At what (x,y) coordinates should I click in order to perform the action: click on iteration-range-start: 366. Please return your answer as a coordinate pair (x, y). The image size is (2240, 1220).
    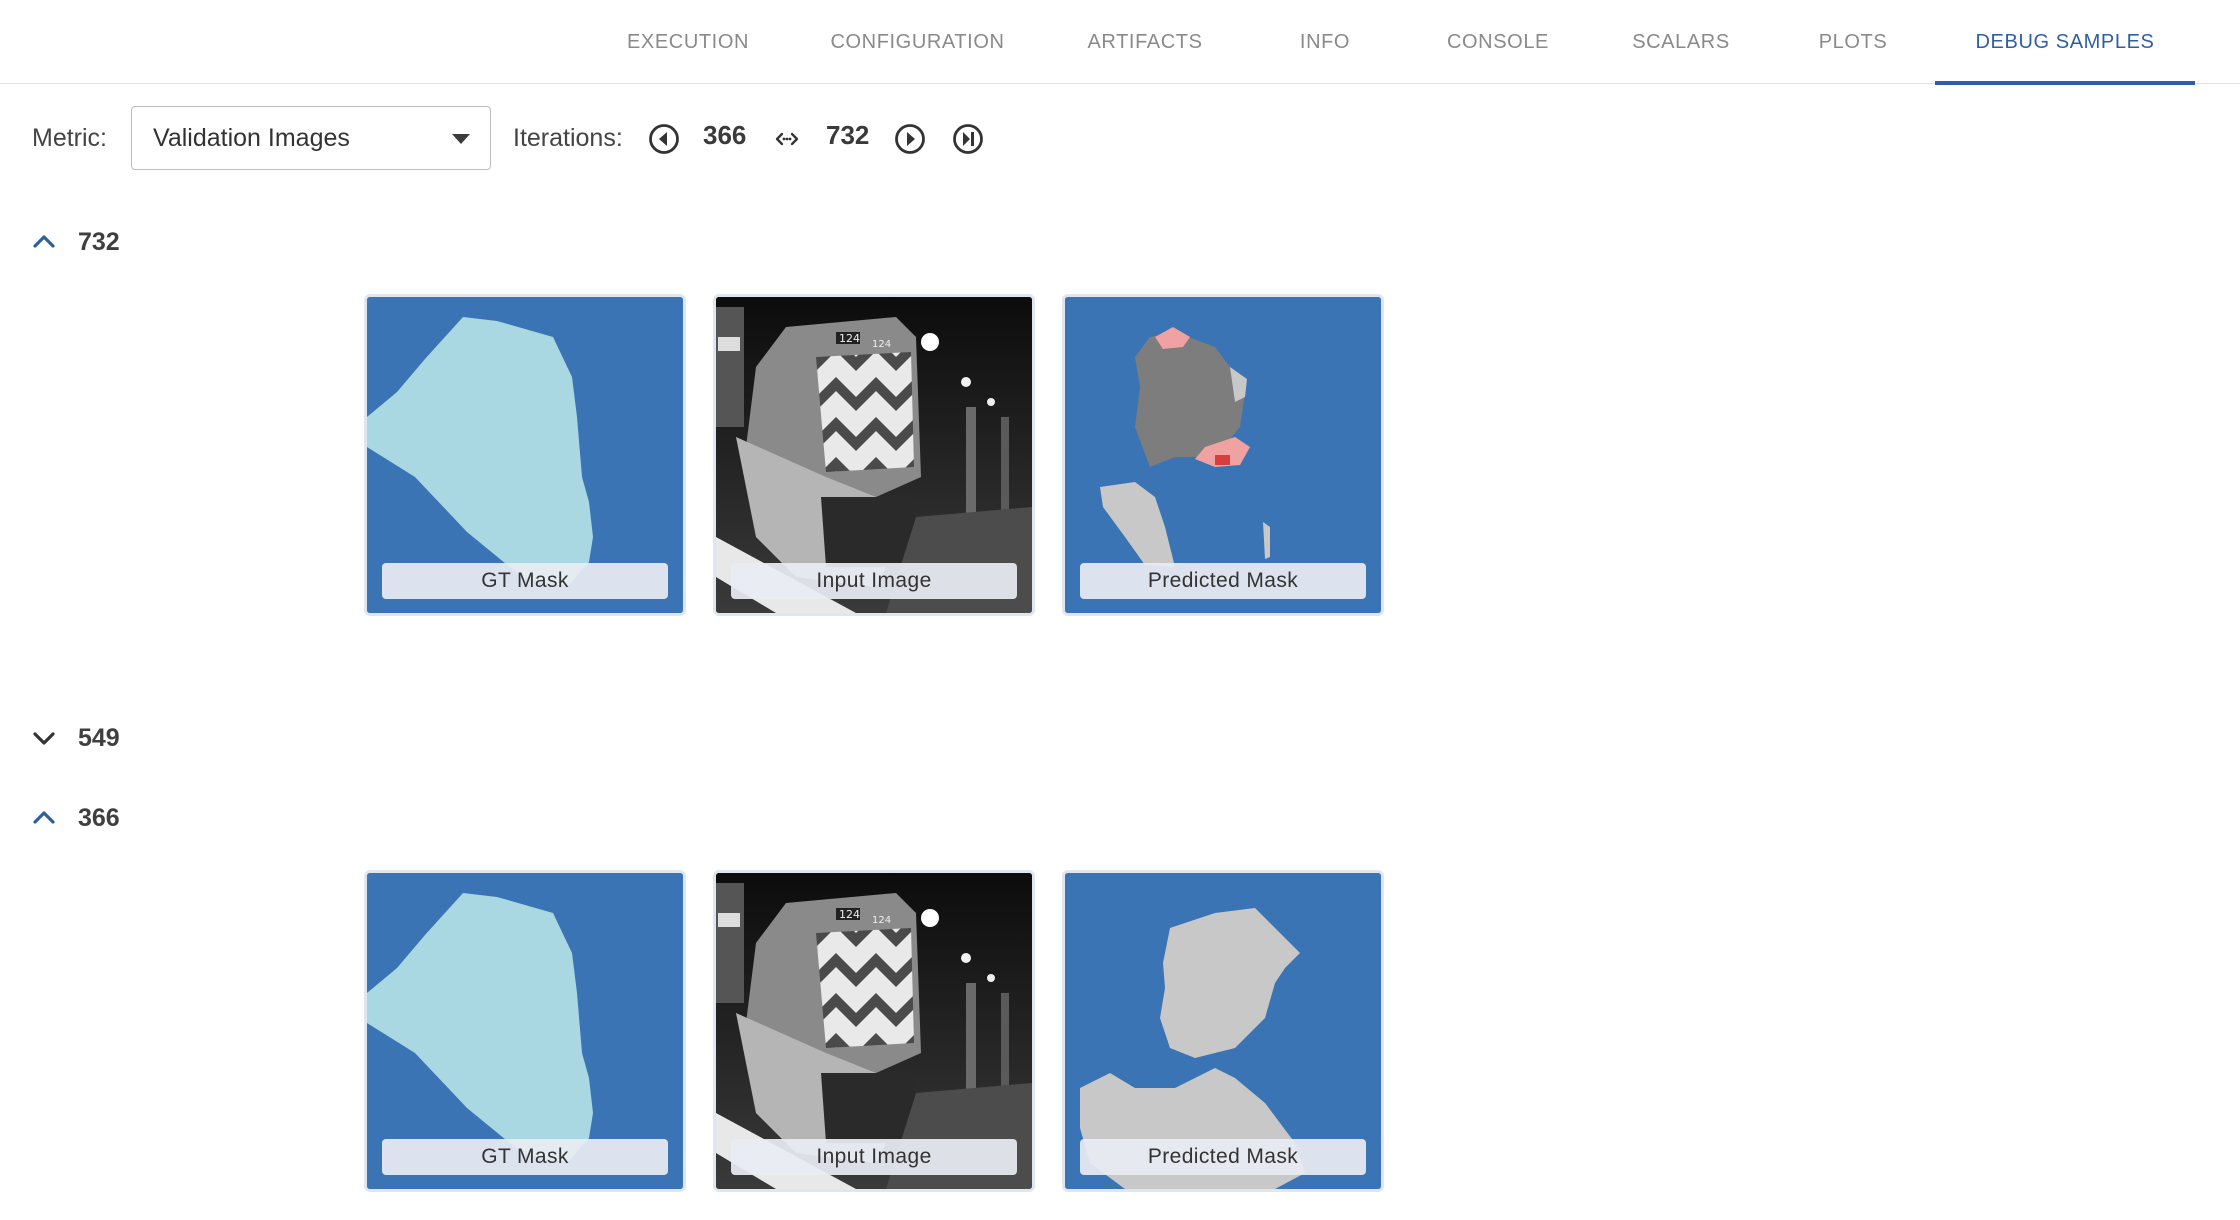
    Looking at the image, I should click on (725, 135).